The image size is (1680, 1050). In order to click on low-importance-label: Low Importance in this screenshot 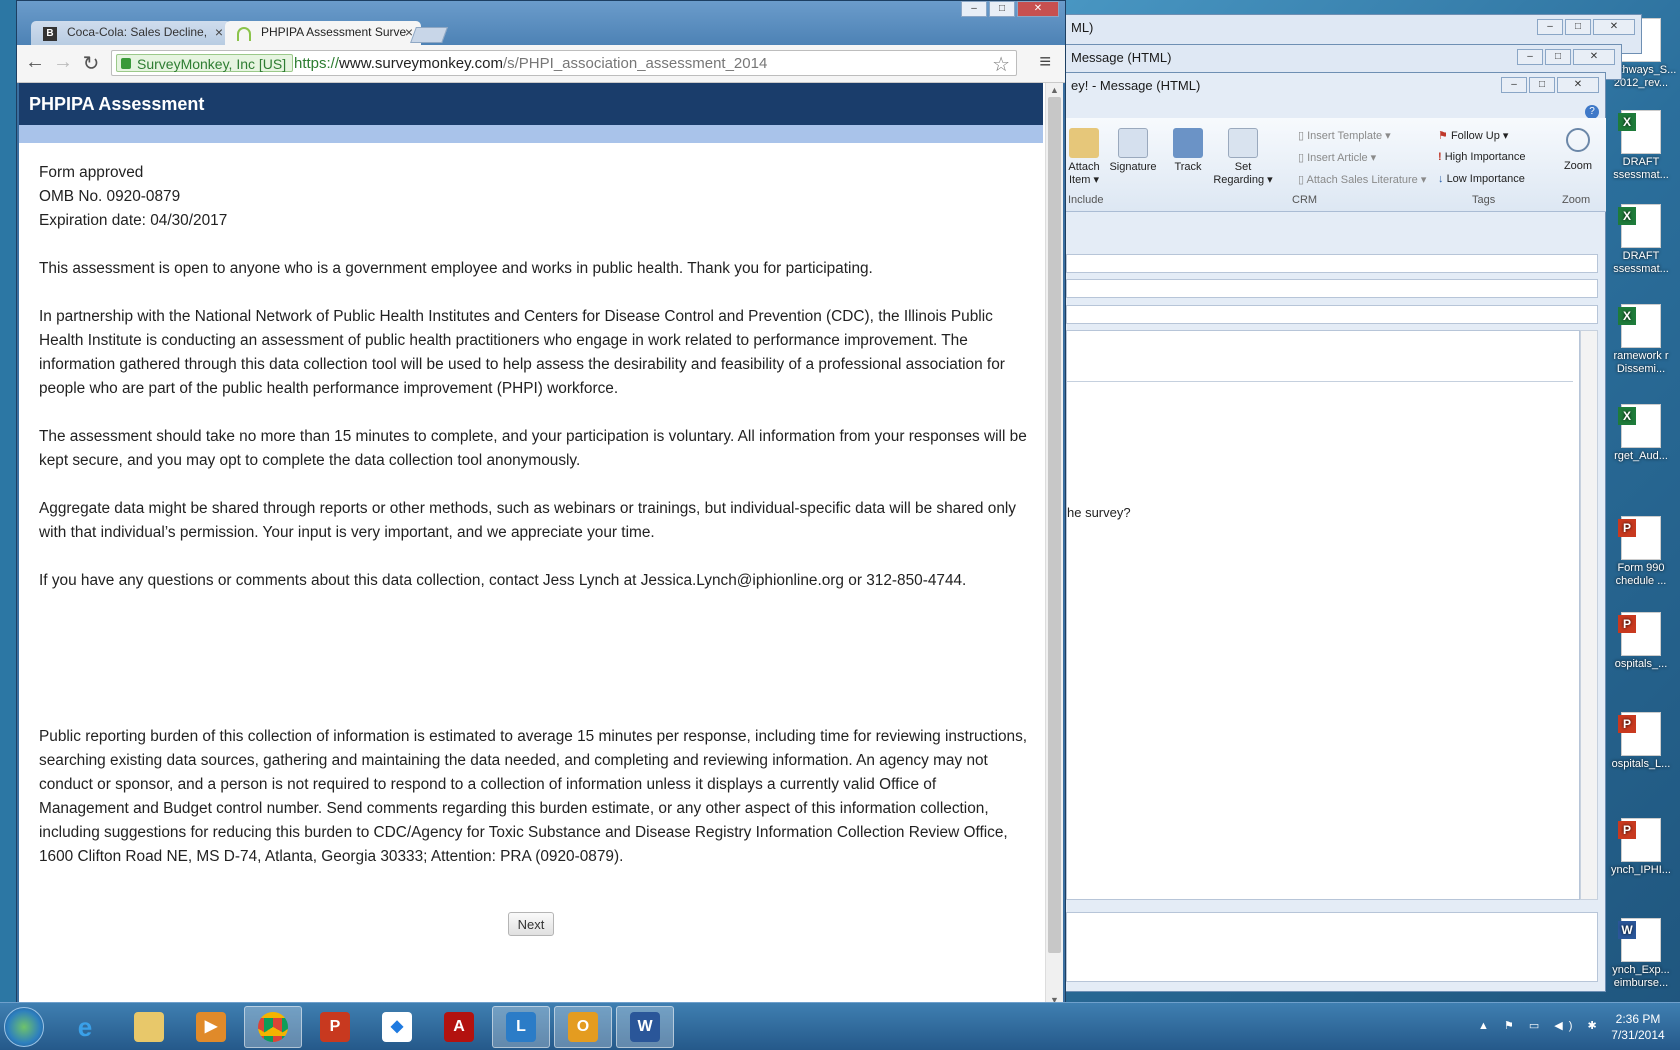, I will do `click(1485, 179)`.